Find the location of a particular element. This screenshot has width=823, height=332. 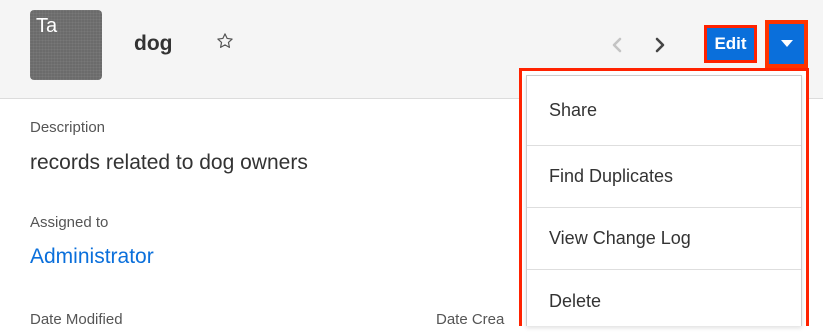

date-created-label: Date Crea is located at coordinates (470, 319).